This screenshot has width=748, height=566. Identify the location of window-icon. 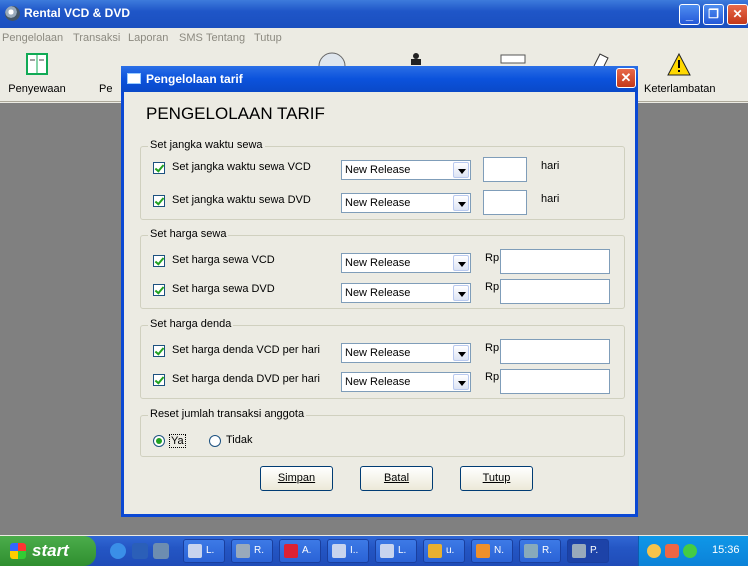
(134, 78).